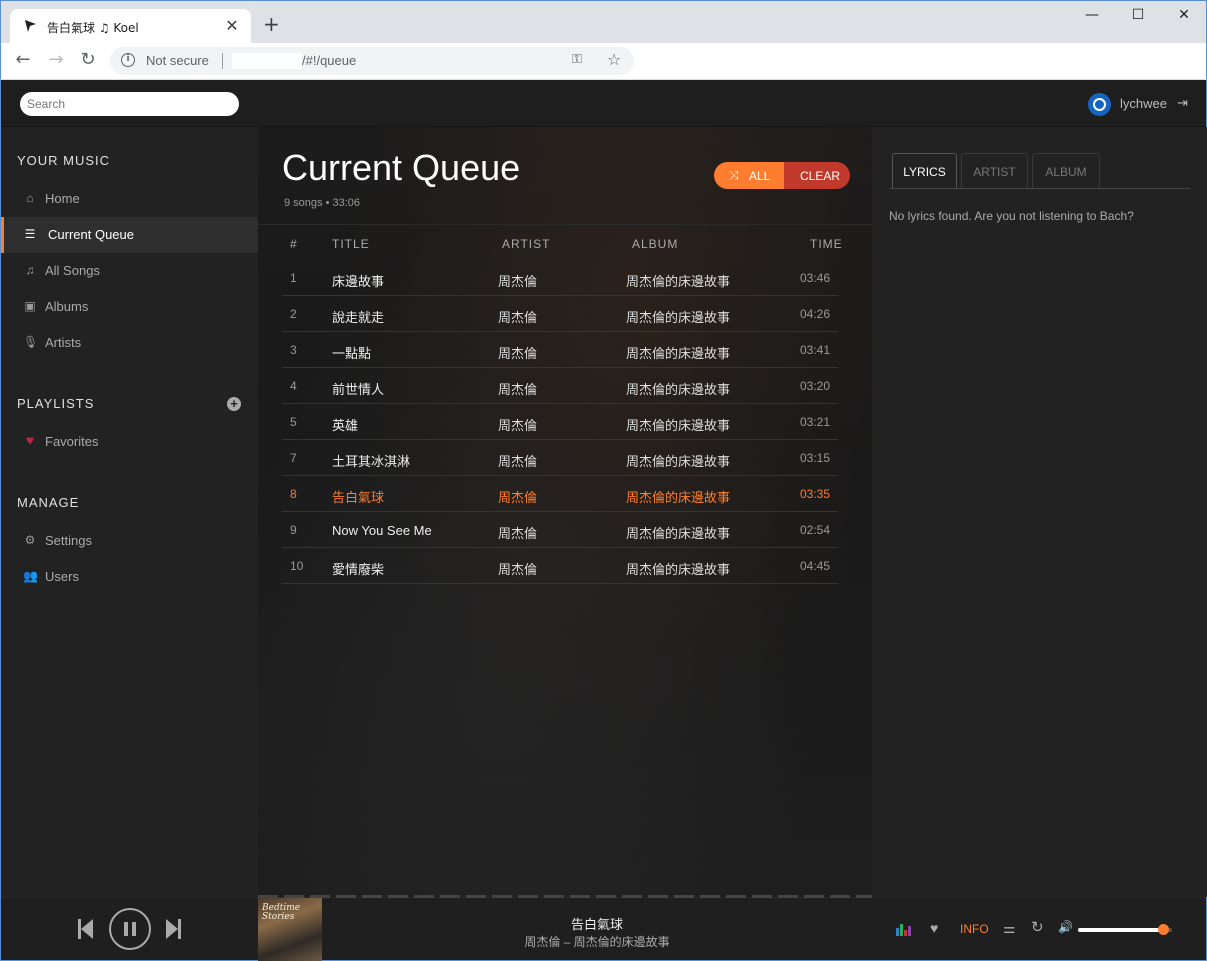  What do you see at coordinates (614, 59) in the screenshot?
I see `bookmark-star-icon: ☆` at bounding box center [614, 59].